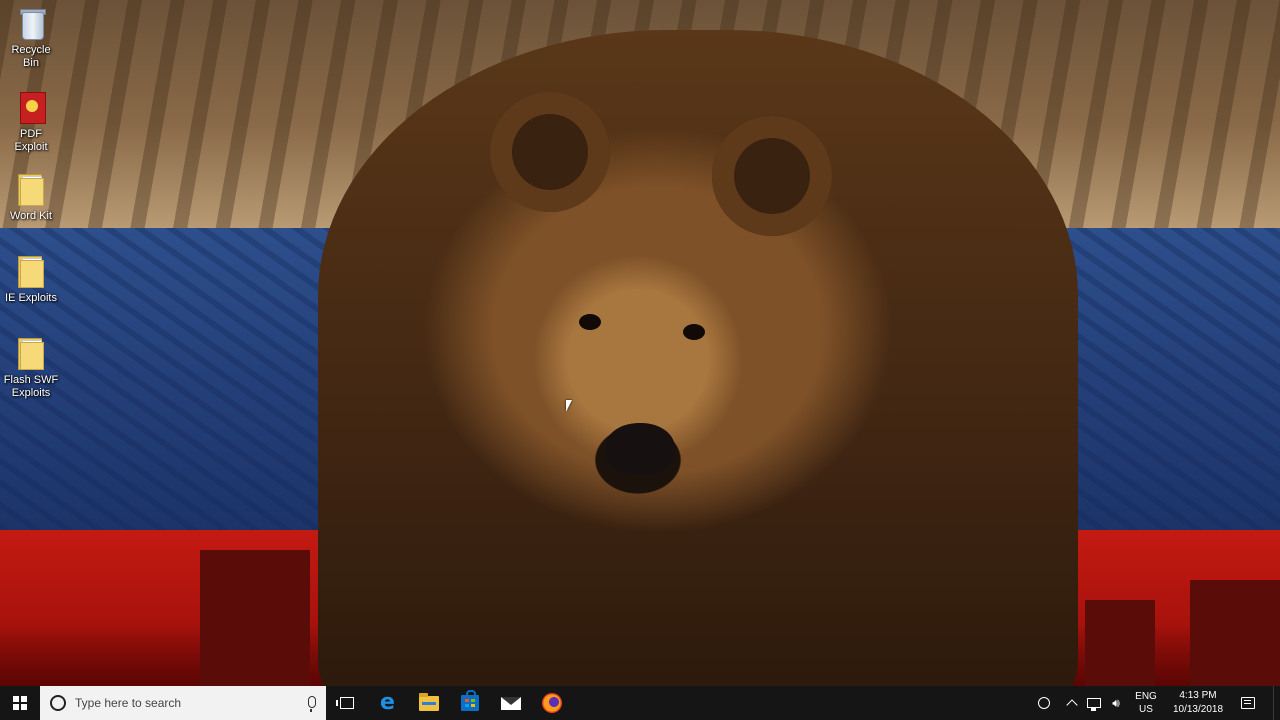 The width and height of the screenshot is (1280, 720). I want to click on firefox-button, so click(551, 703).